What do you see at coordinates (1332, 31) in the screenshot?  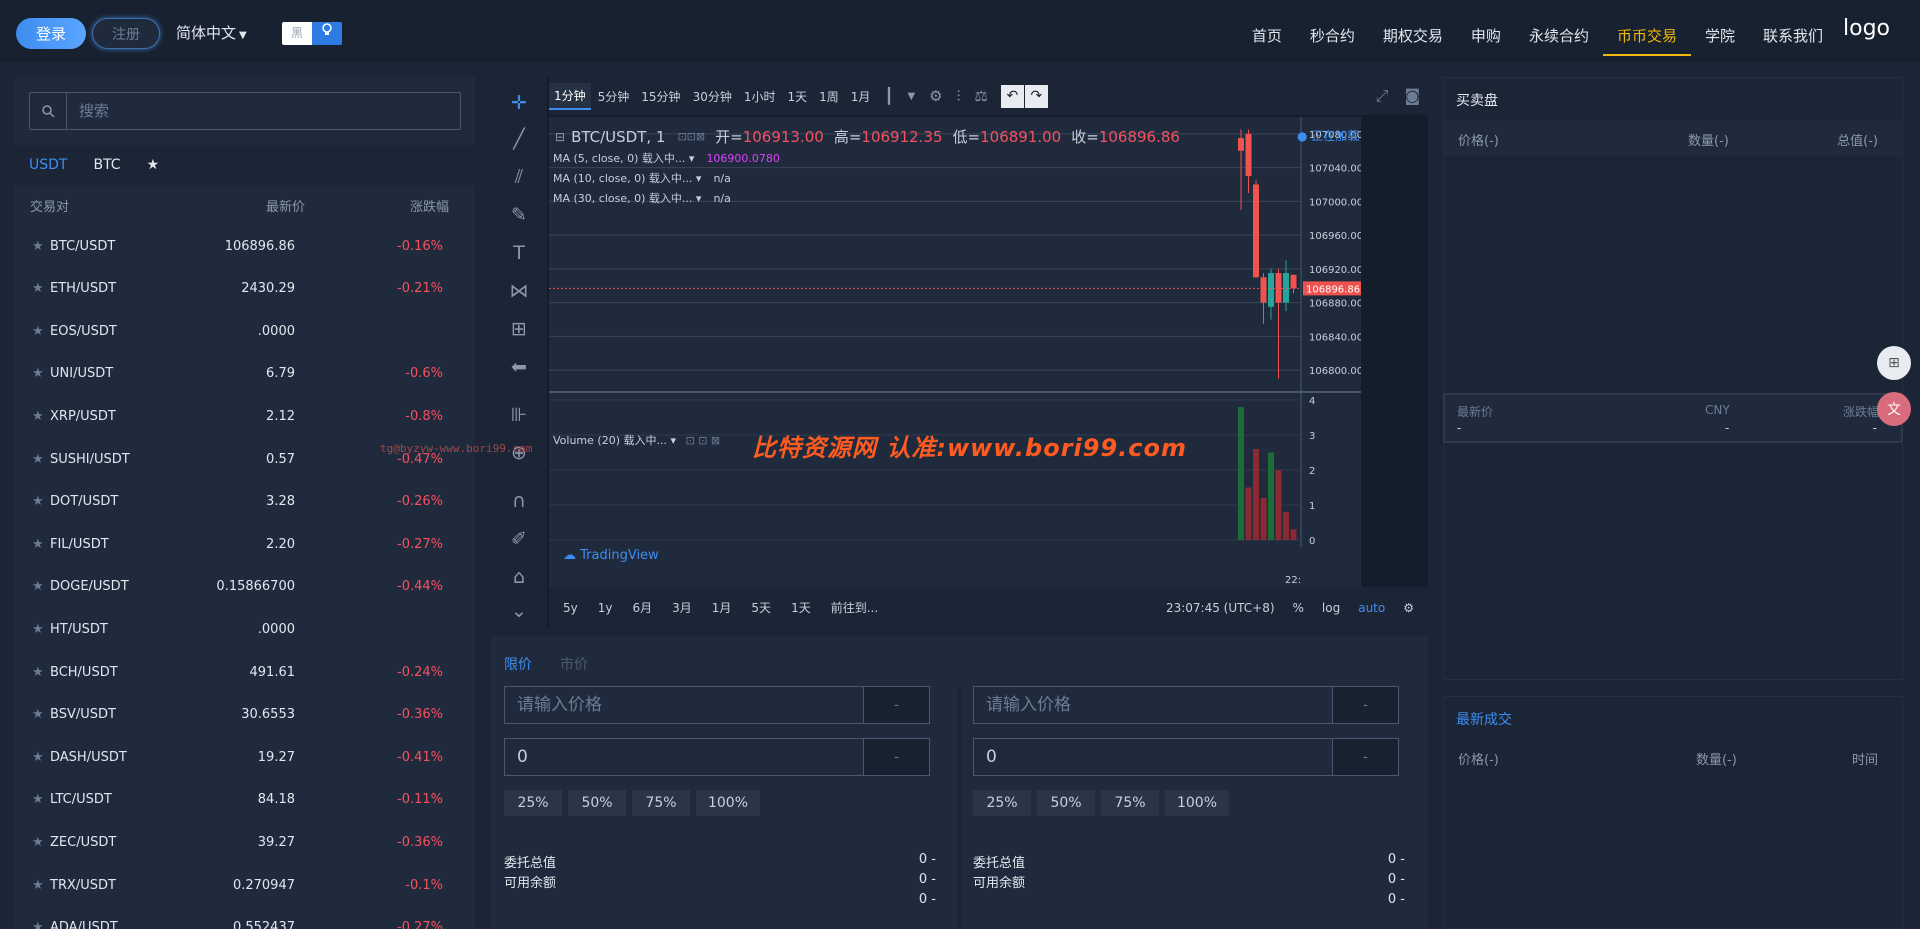 I see `nav-second-contract: 秒合约` at bounding box center [1332, 31].